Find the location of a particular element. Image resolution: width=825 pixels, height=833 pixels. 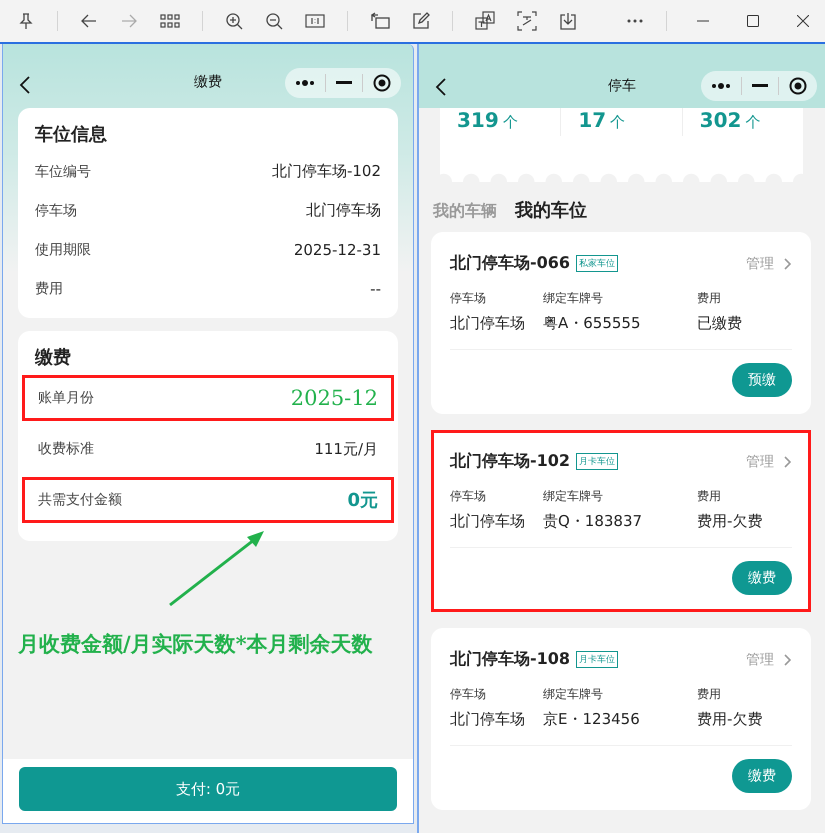

space-tag: 私家车位 is located at coordinates (597, 263).